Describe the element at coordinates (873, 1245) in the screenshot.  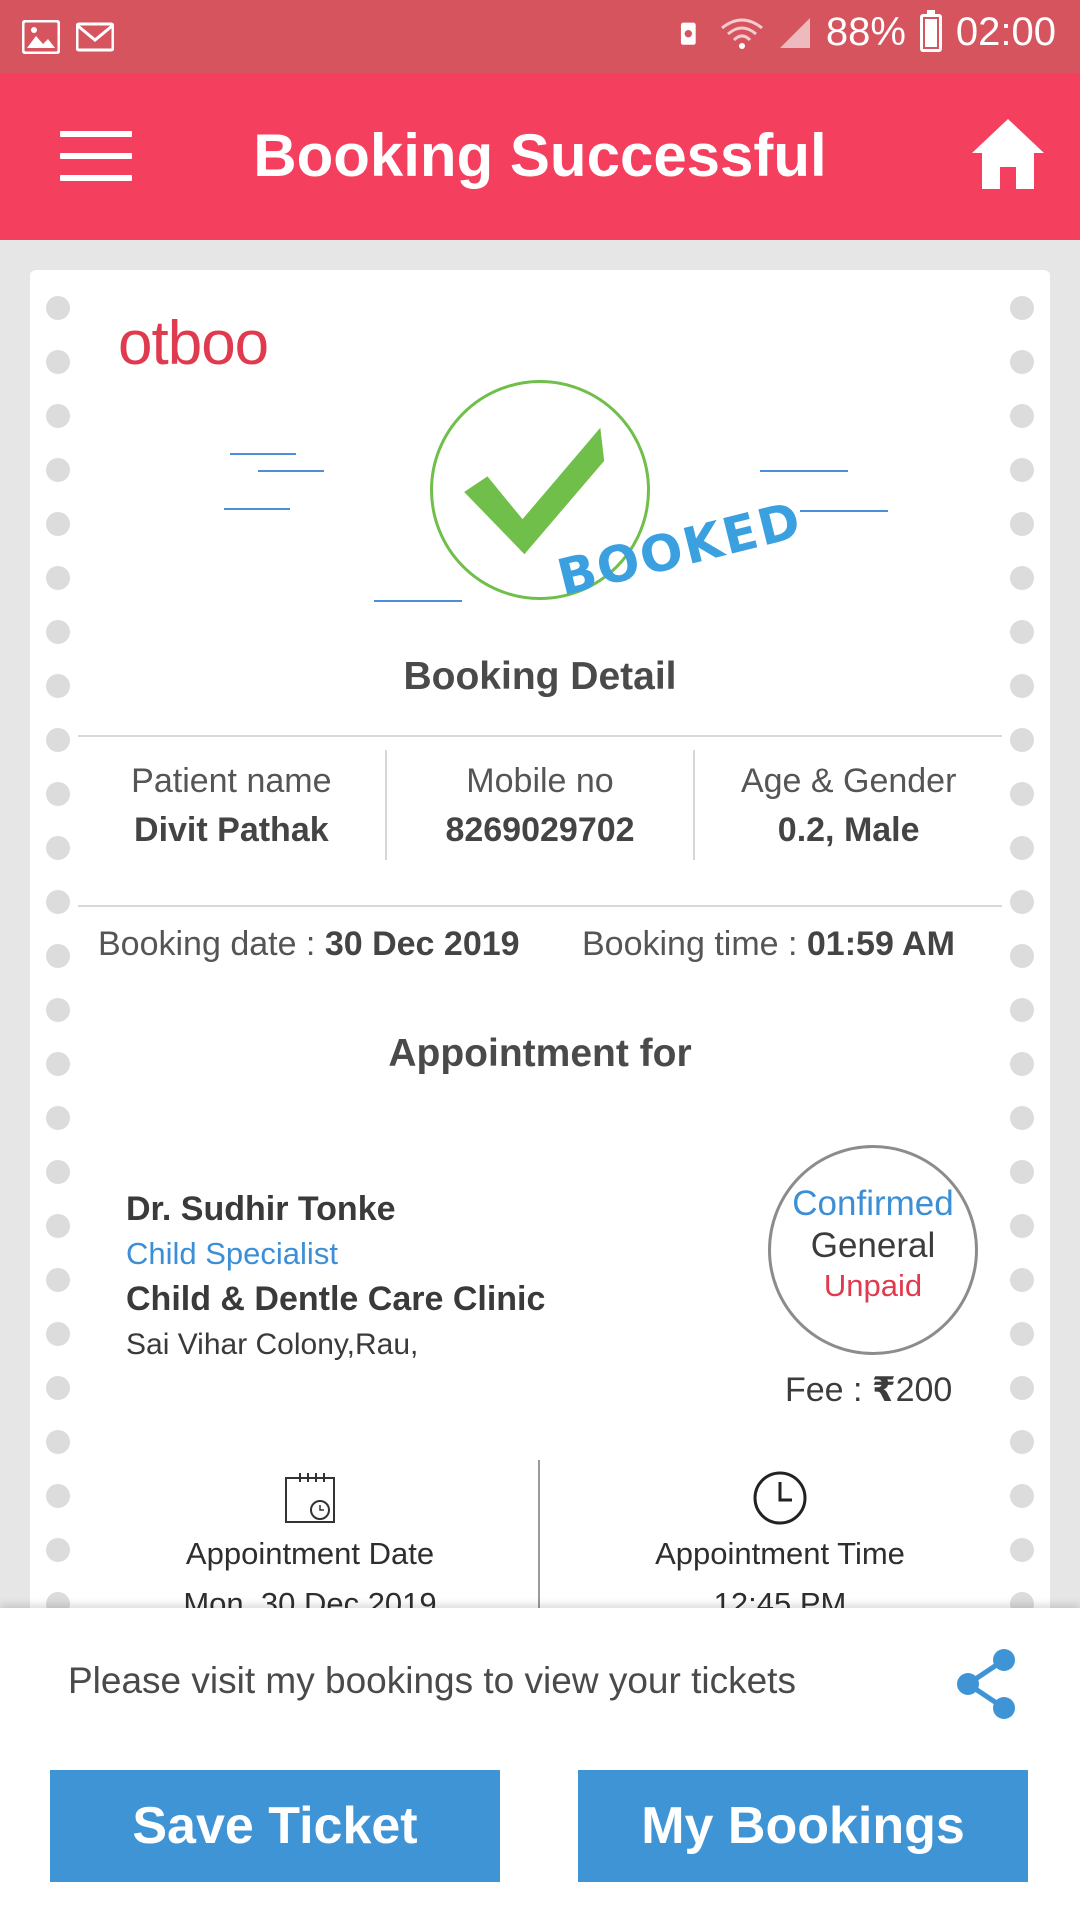
I see `status-type: General` at that location.